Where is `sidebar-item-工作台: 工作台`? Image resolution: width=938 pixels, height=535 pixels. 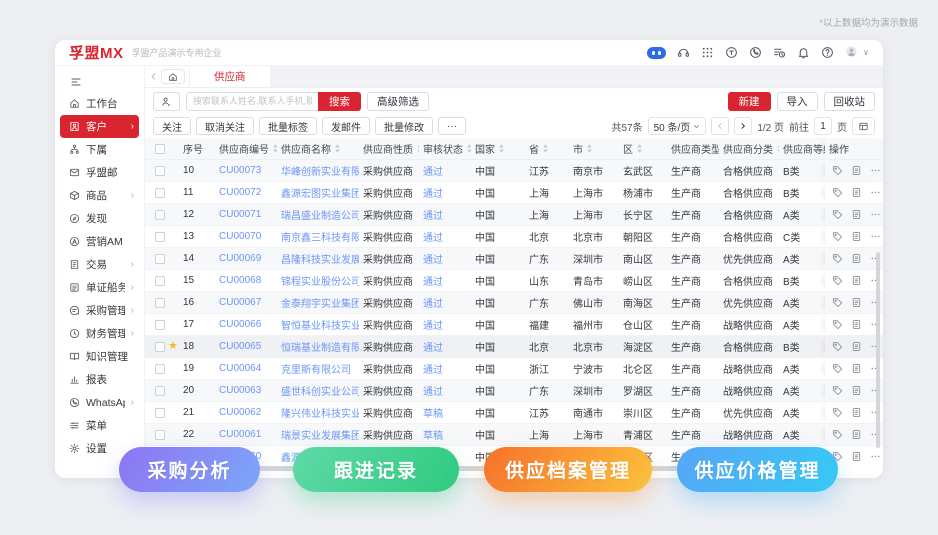 sidebar-item-工作台: 工作台 is located at coordinates (99, 103).